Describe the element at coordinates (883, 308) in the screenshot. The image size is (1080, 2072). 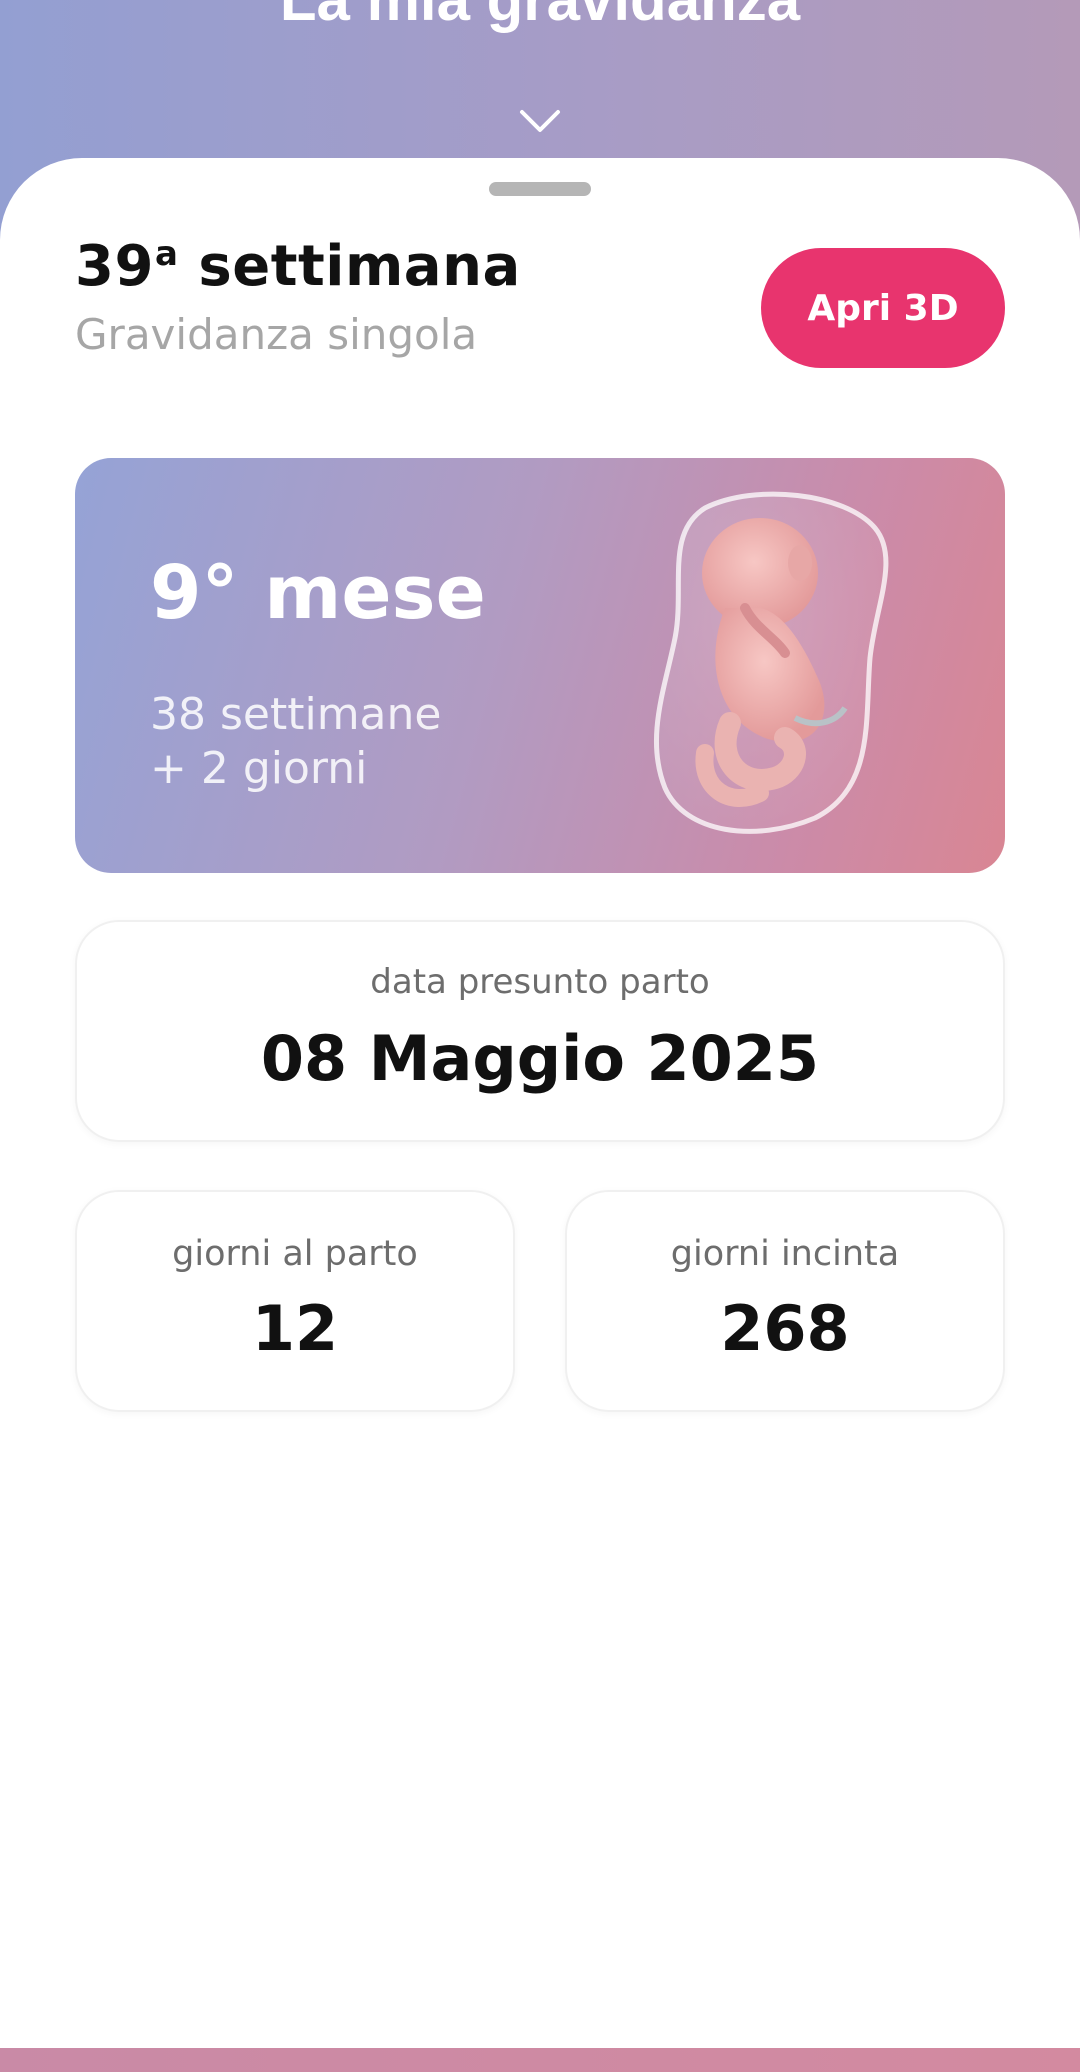
I see `open-3d-button: Apri 3D` at that location.